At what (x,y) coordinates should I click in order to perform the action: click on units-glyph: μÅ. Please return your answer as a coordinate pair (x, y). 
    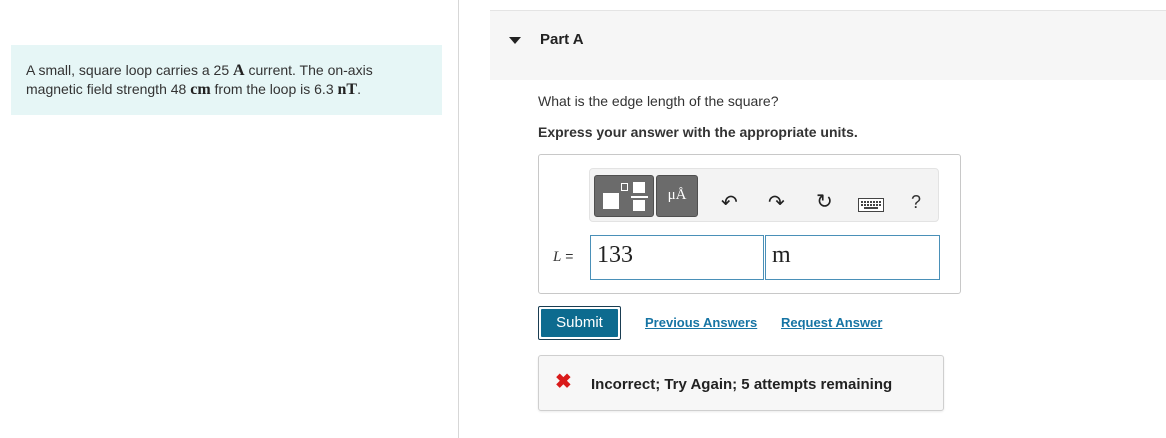
    Looking at the image, I should click on (677, 195).